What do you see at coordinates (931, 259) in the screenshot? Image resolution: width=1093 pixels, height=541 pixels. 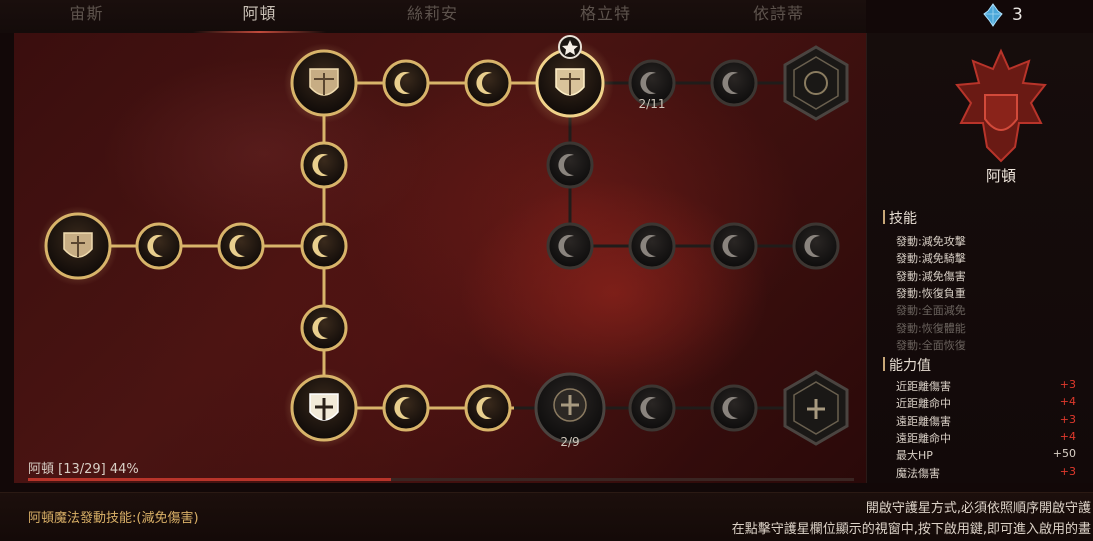 I see `skill-item: 發動:減免騎擊` at bounding box center [931, 259].